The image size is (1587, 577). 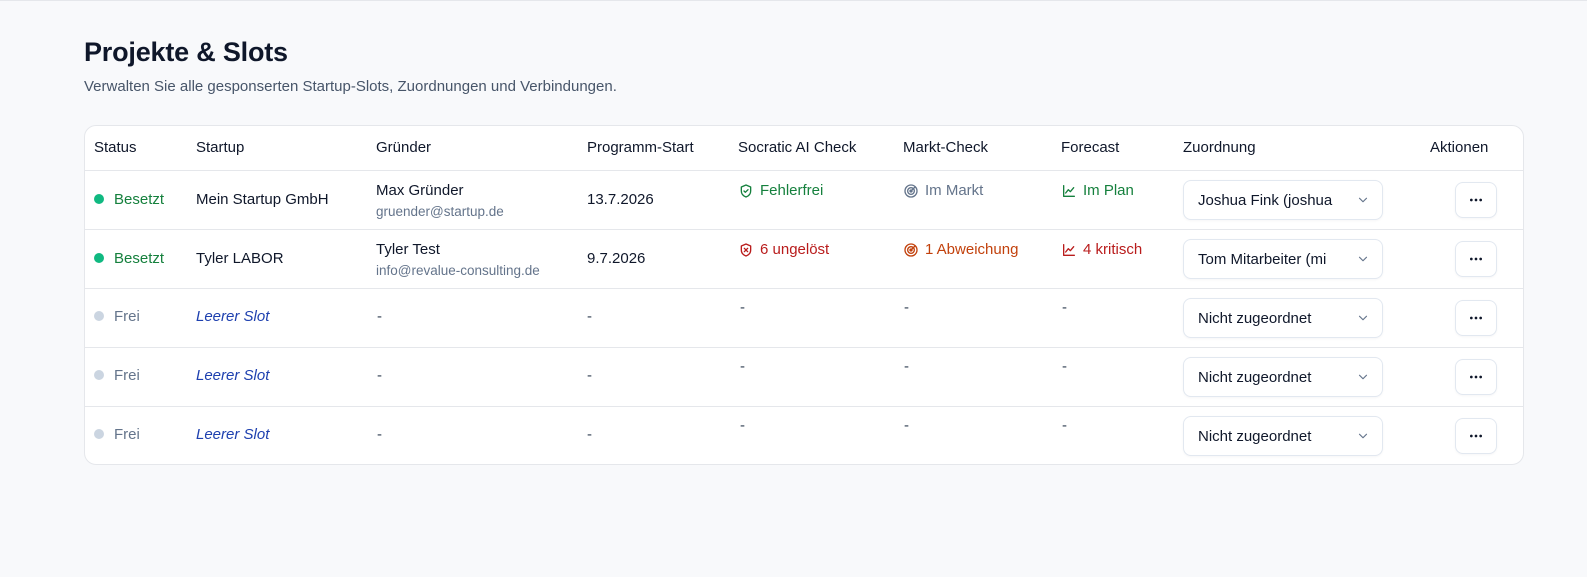 What do you see at coordinates (797, 148) in the screenshot?
I see `col-socratic-check: Socratic AI Check` at bounding box center [797, 148].